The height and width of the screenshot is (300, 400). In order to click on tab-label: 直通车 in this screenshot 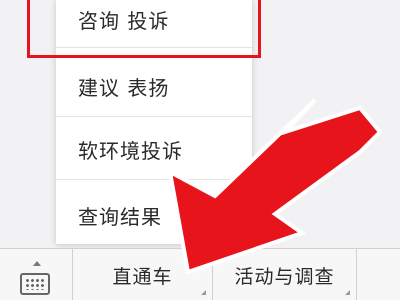, I will do `click(142, 276)`.